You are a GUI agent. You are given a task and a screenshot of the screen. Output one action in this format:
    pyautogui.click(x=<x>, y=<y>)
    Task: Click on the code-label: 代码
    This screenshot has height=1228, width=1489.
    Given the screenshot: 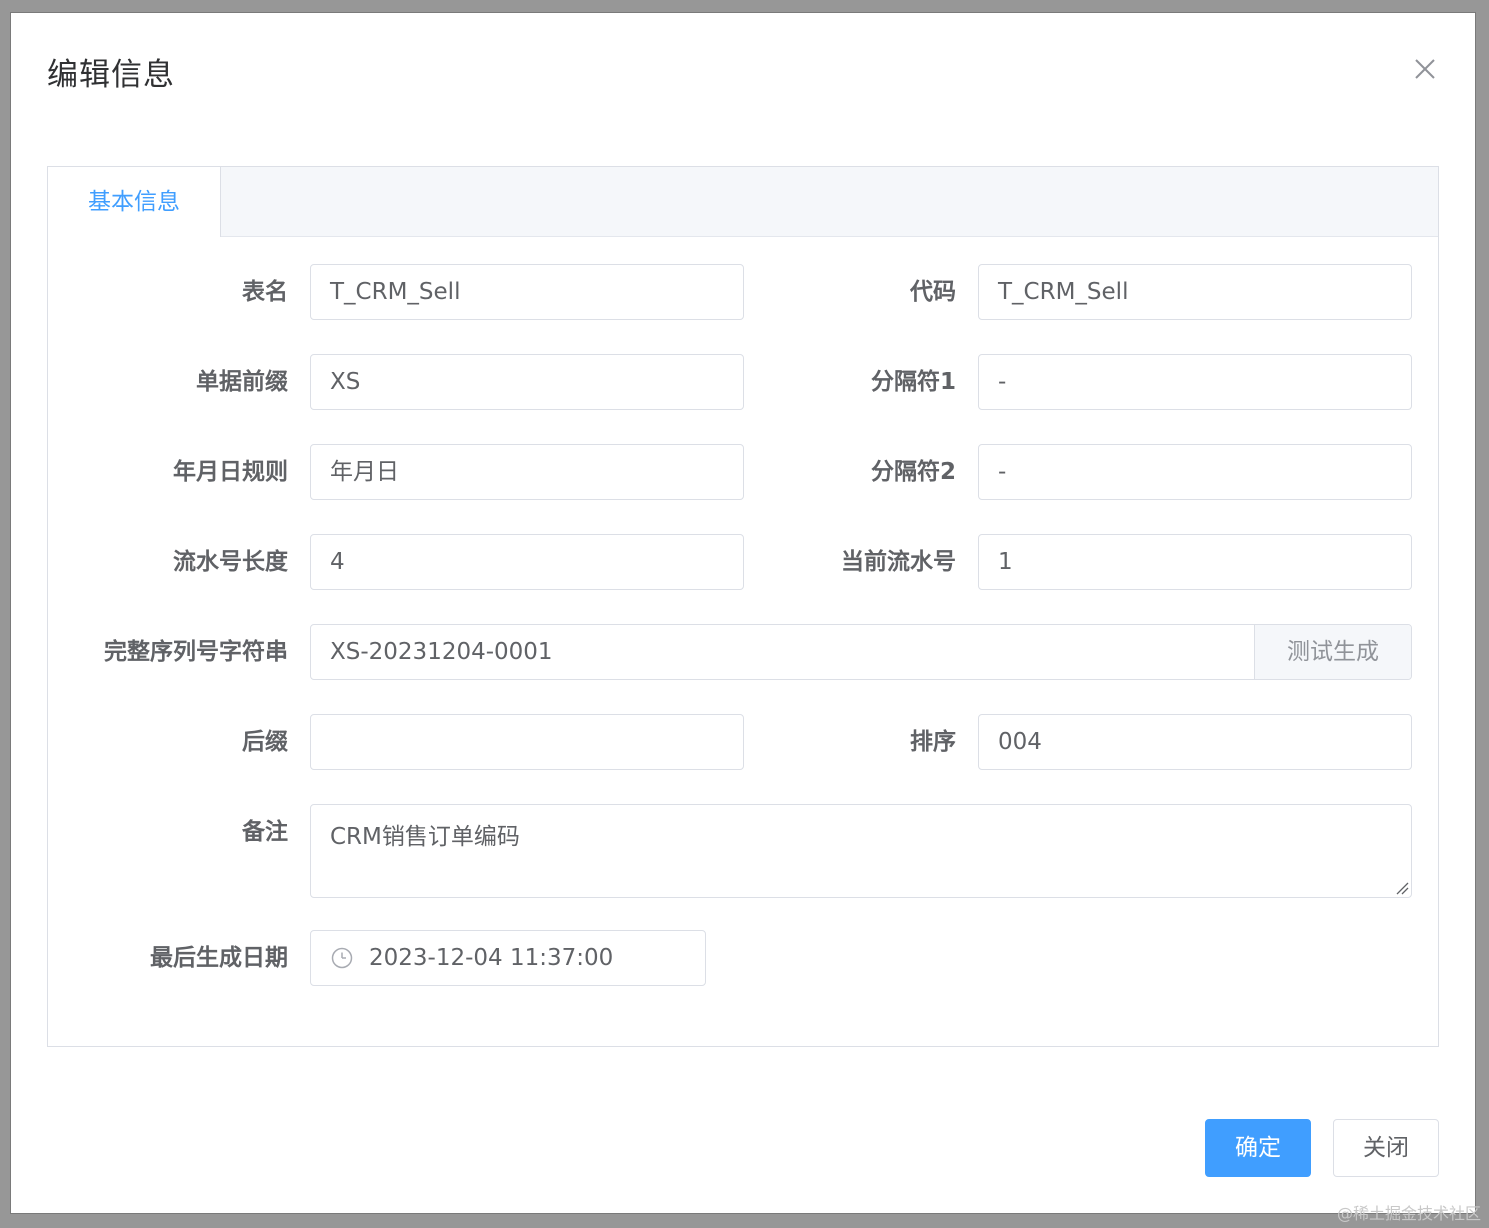 What is the action you would take?
    pyautogui.click(x=933, y=292)
    